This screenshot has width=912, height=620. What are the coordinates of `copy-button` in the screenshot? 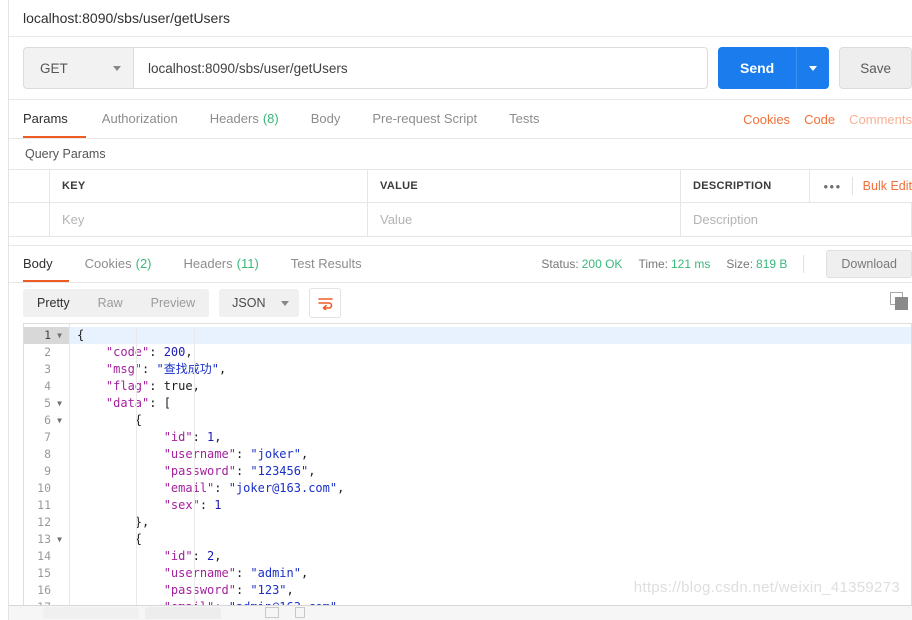 It's located at (901, 303).